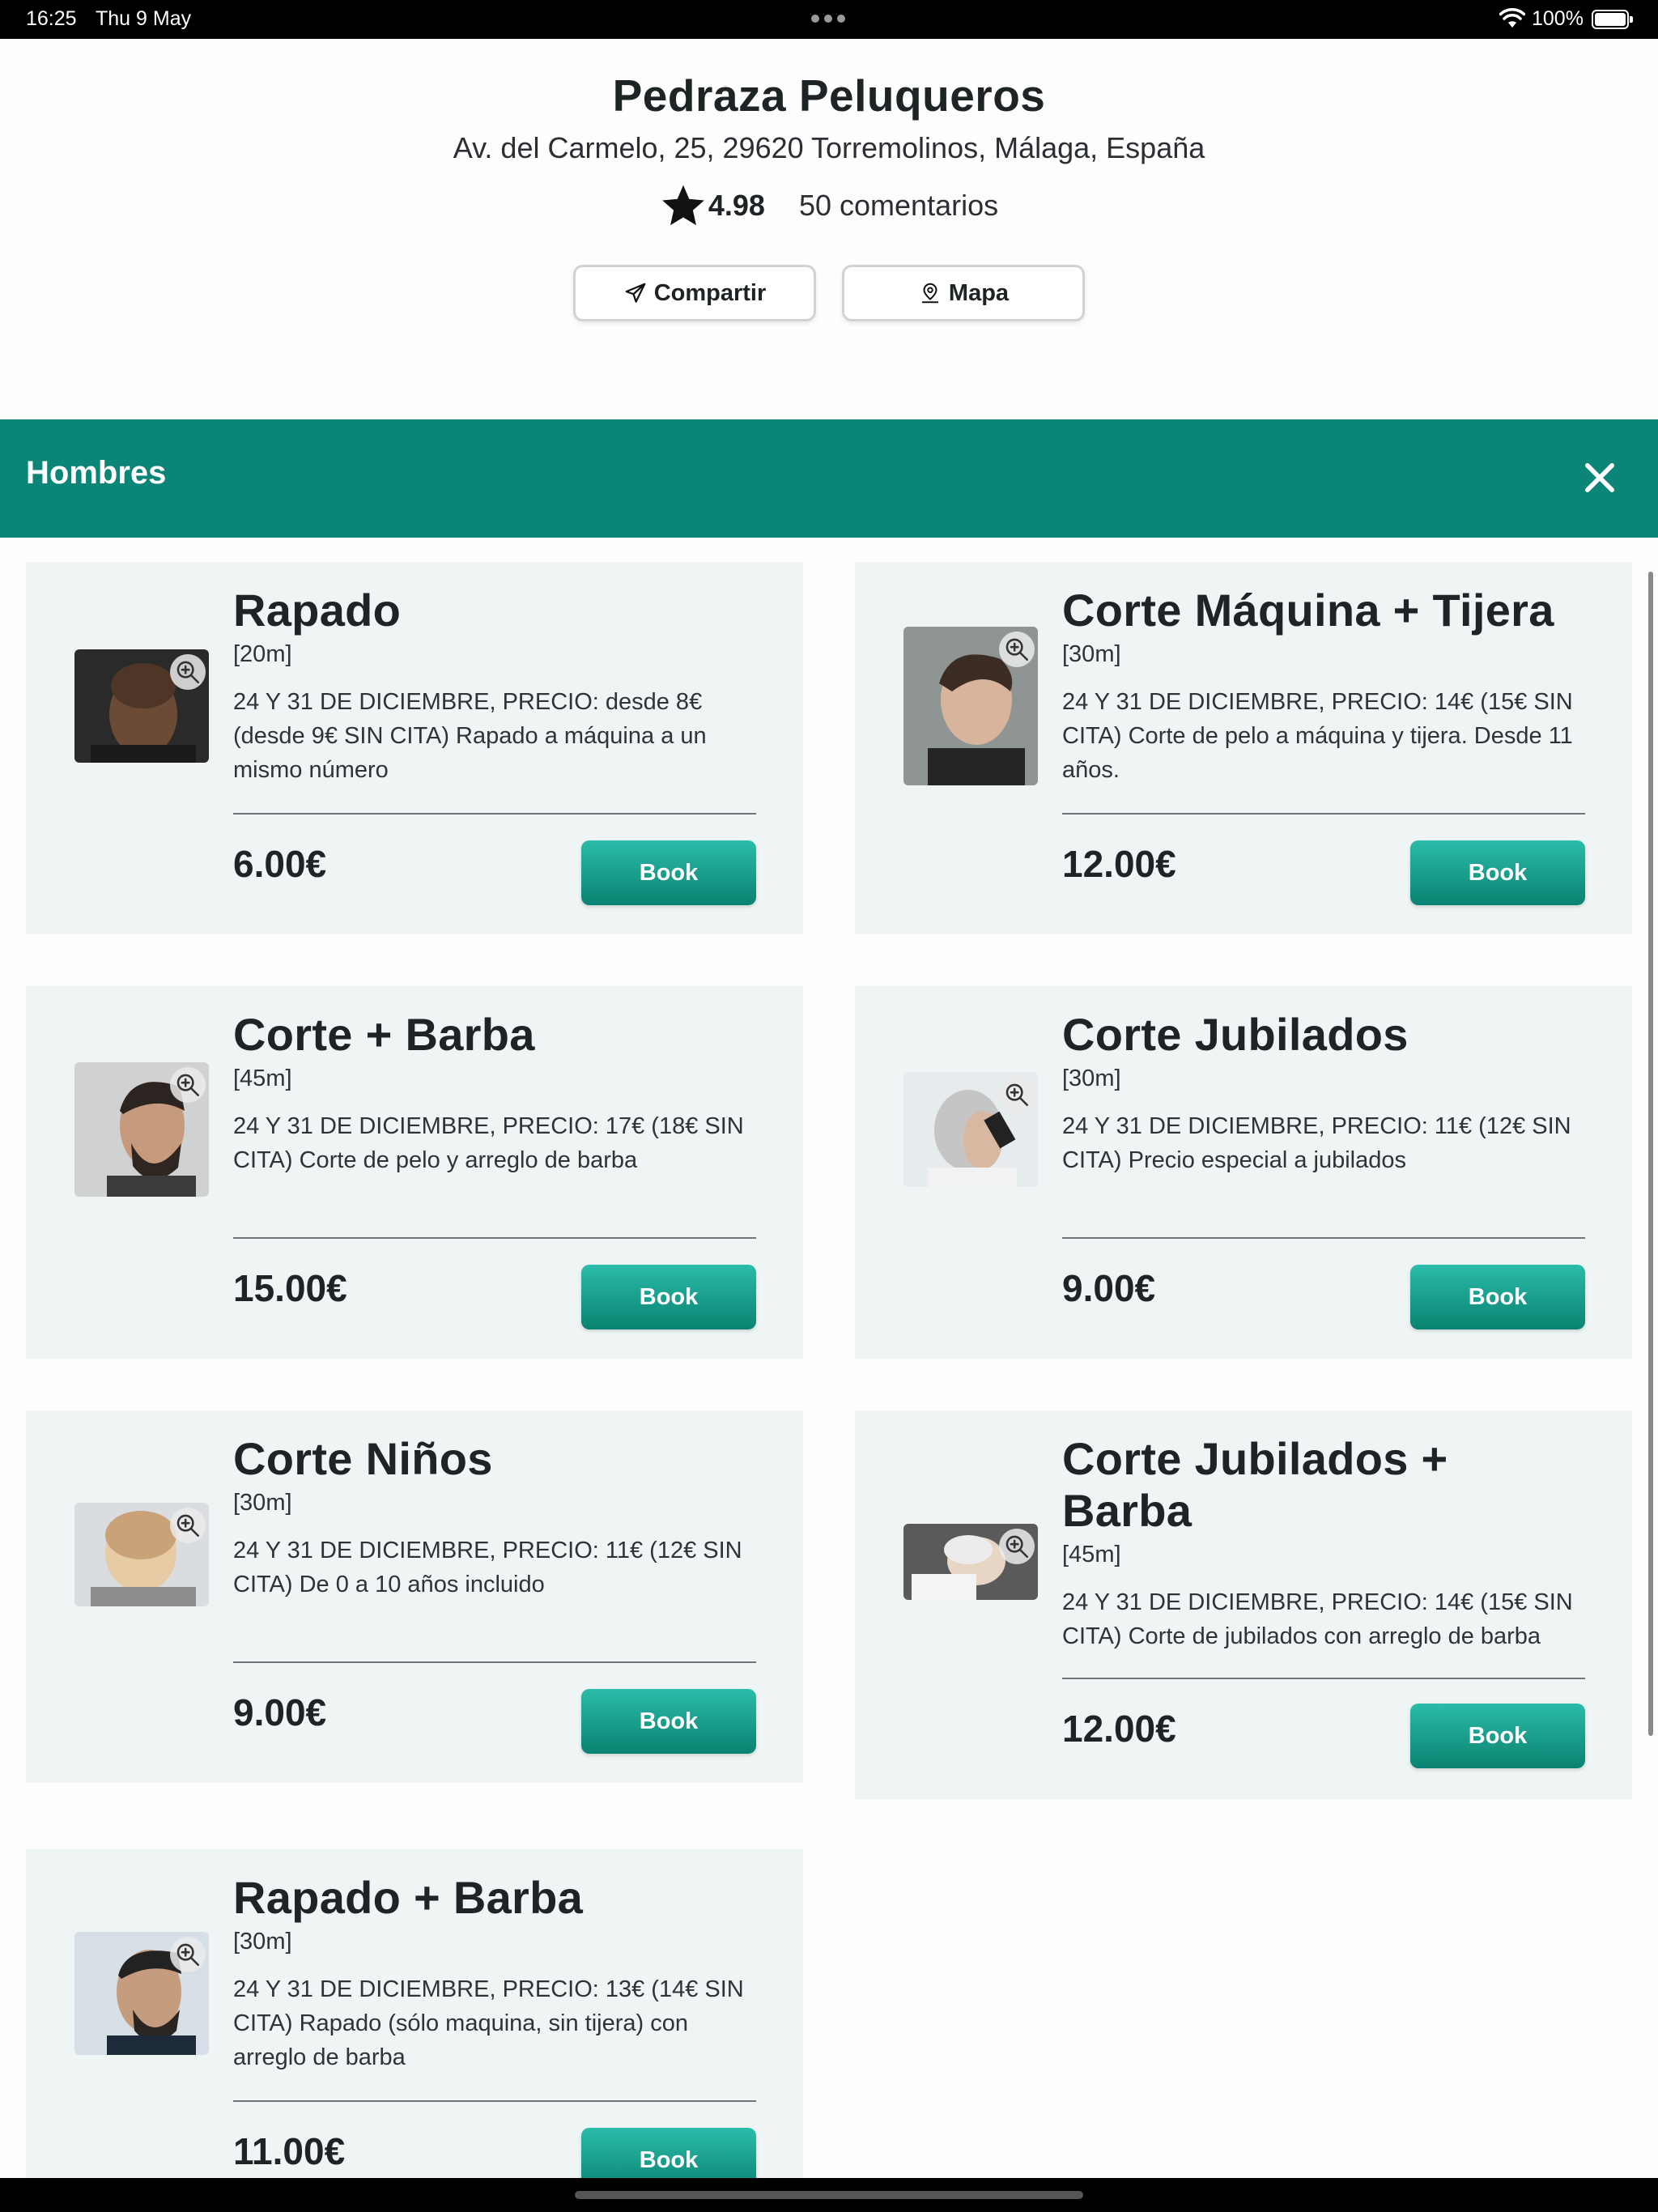 Image resolution: width=1658 pixels, height=2212 pixels. Describe the element at coordinates (829, 96) in the screenshot. I see `business-name: Pedraza Peluqueros` at that location.